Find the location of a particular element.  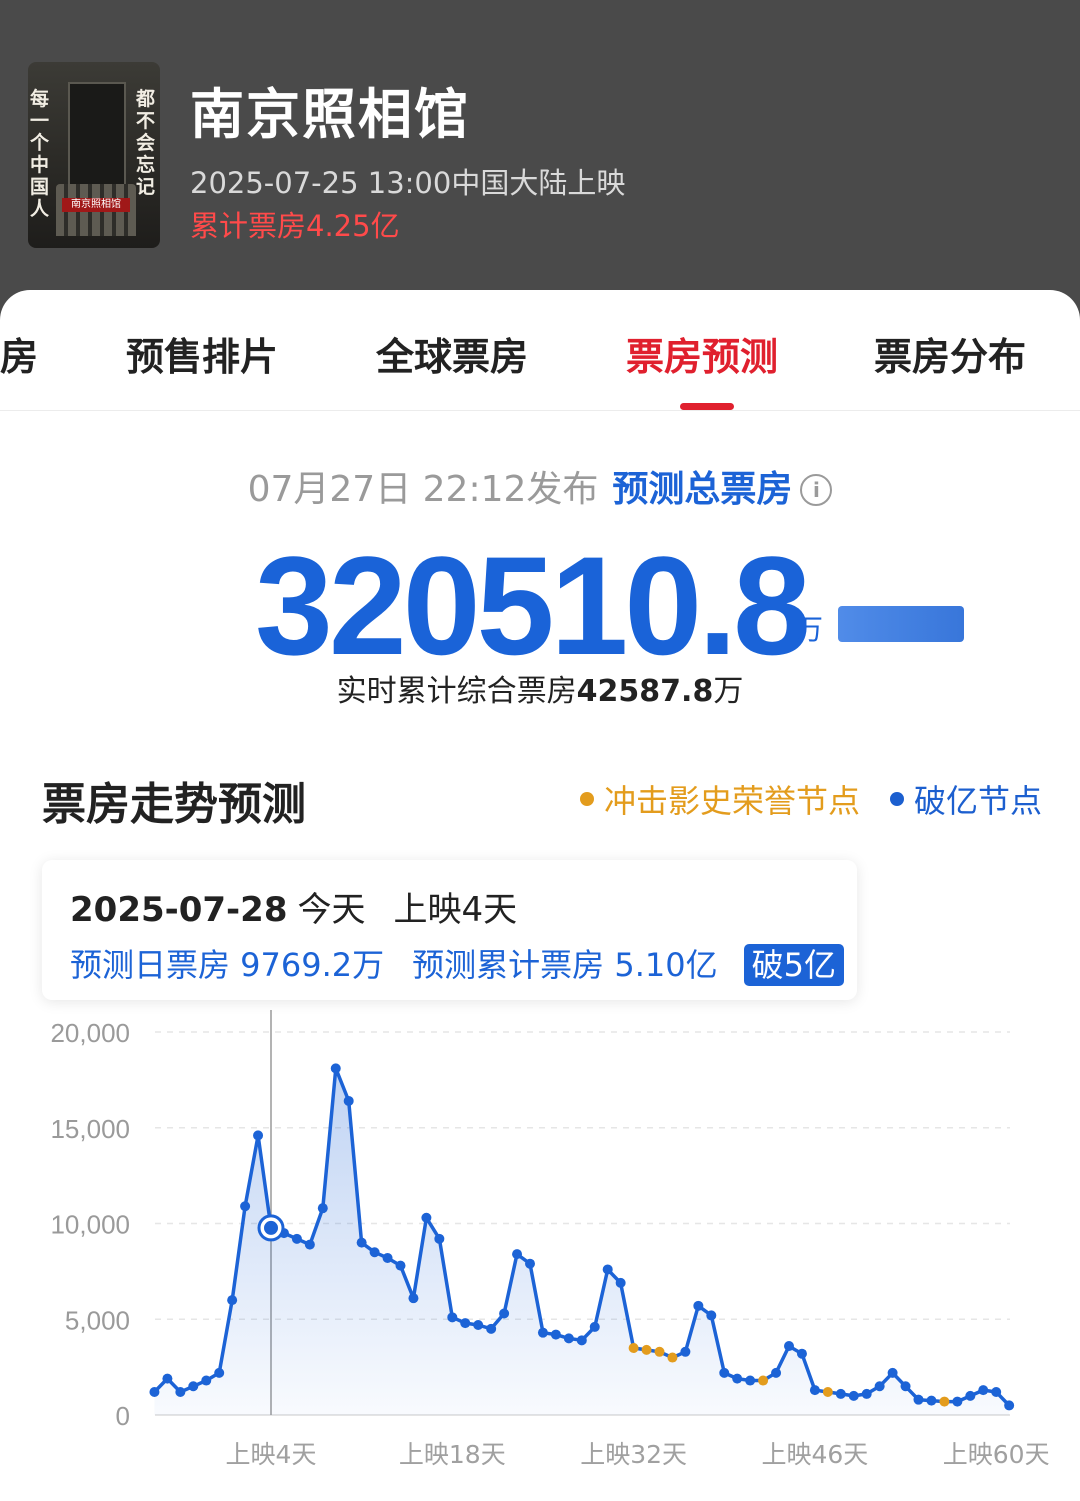

tooltip-date: 2025-07-28 is located at coordinates (179, 910).